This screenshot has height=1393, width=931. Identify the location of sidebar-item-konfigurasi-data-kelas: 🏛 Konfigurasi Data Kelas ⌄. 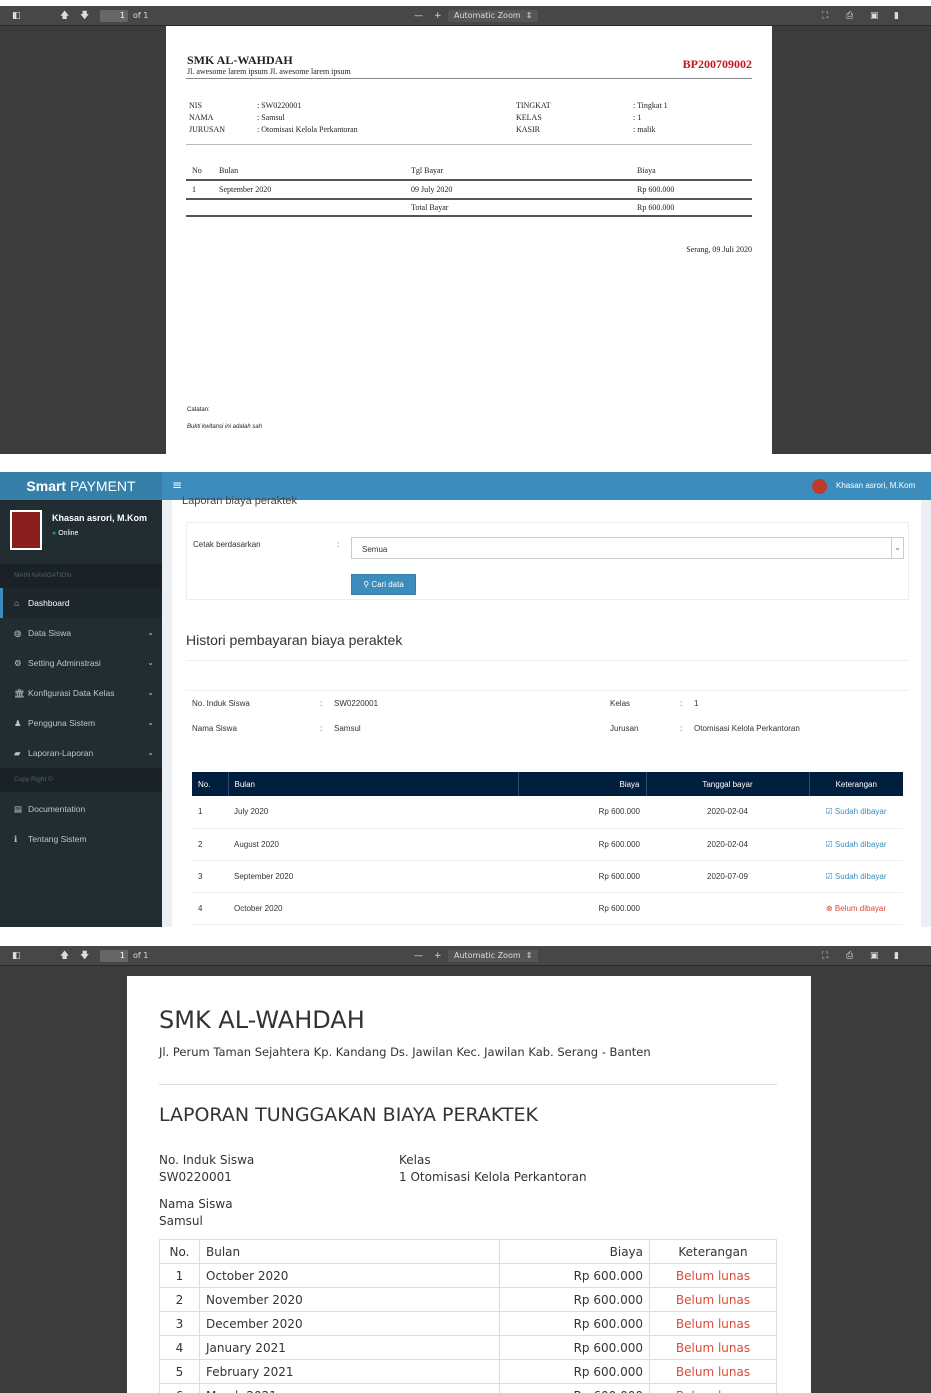
(81, 693).